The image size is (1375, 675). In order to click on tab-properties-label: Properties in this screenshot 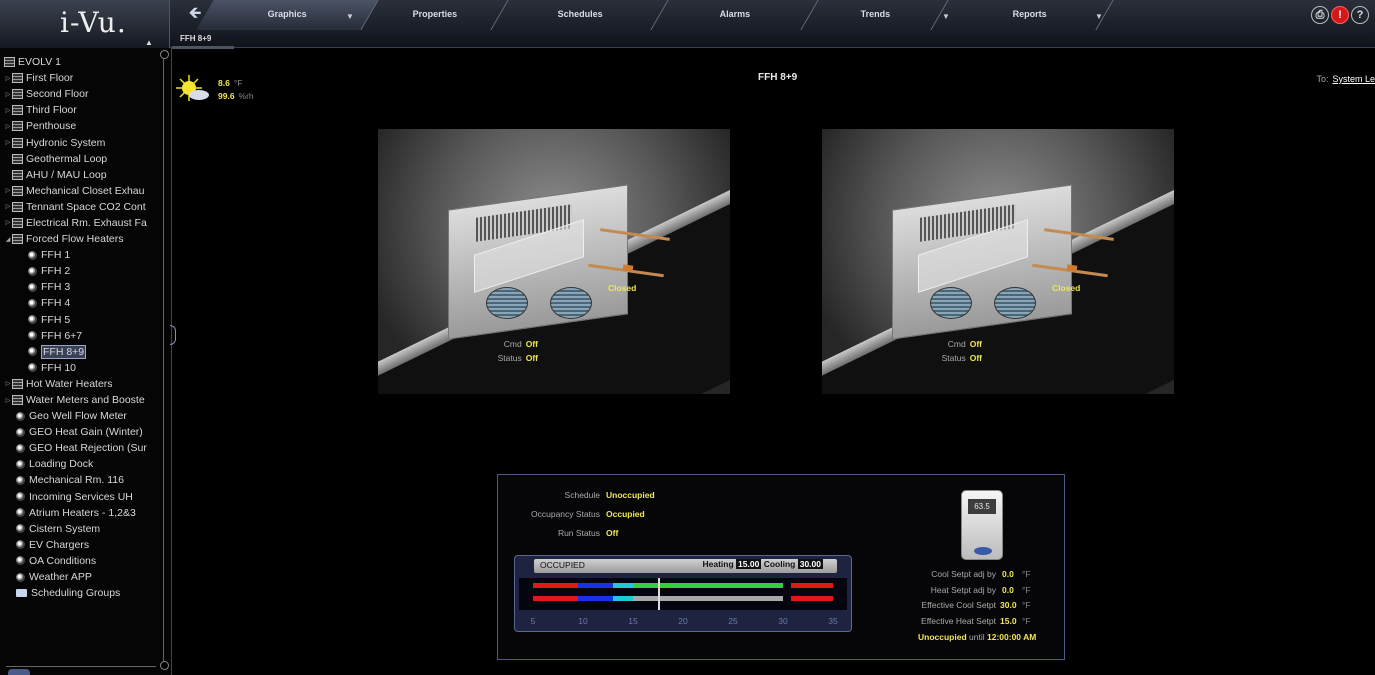, I will do `click(435, 14)`.